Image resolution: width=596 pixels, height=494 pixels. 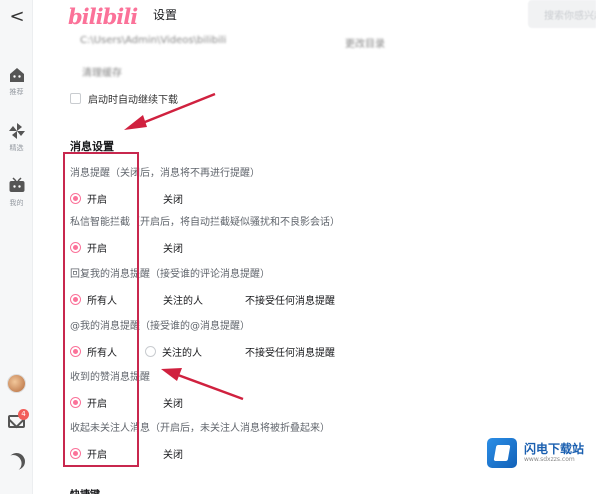 What do you see at coordinates (202, 384) in the screenshot?
I see `annotation-arrow-bottom` at bounding box center [202, 384].